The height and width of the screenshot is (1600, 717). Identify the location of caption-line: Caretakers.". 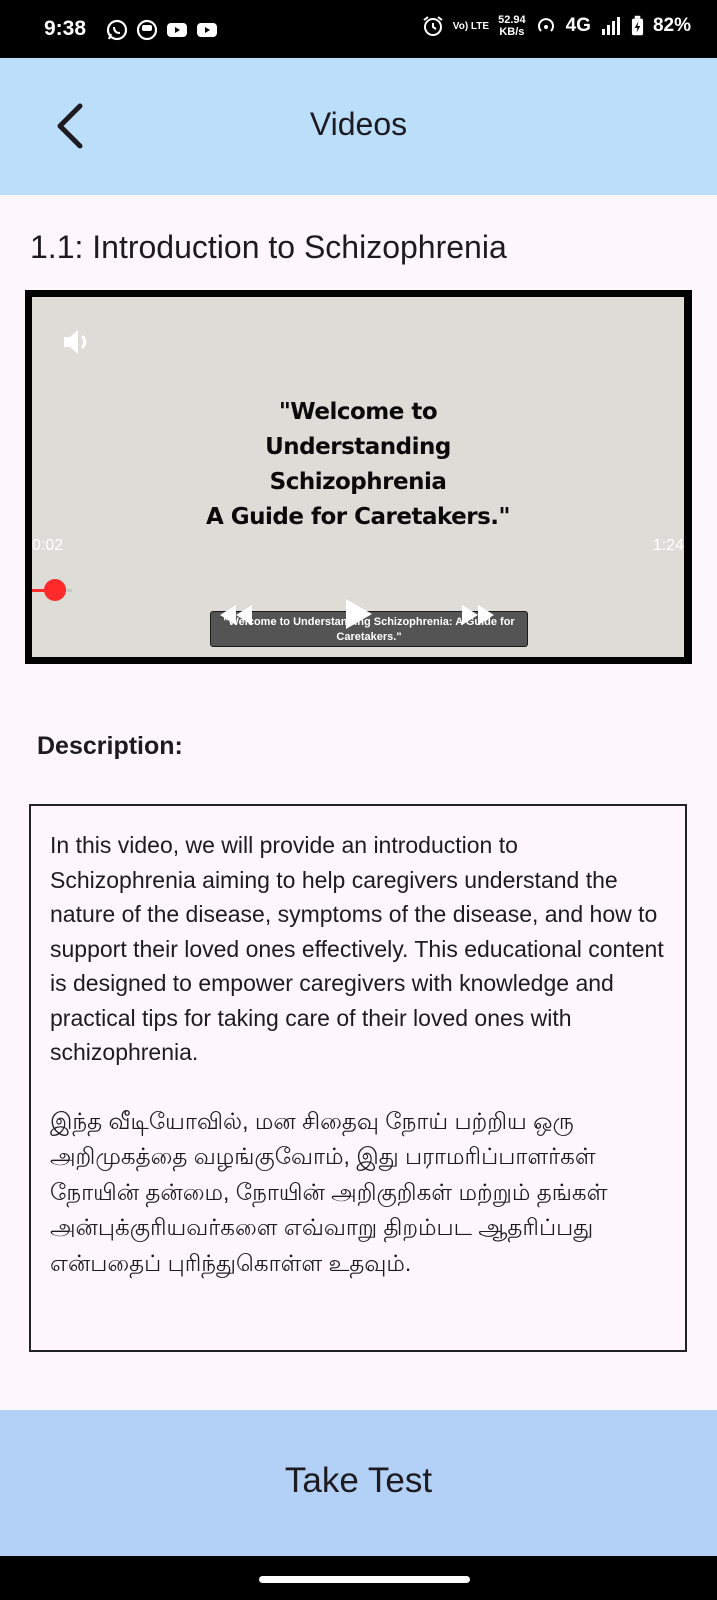
(369, 637).